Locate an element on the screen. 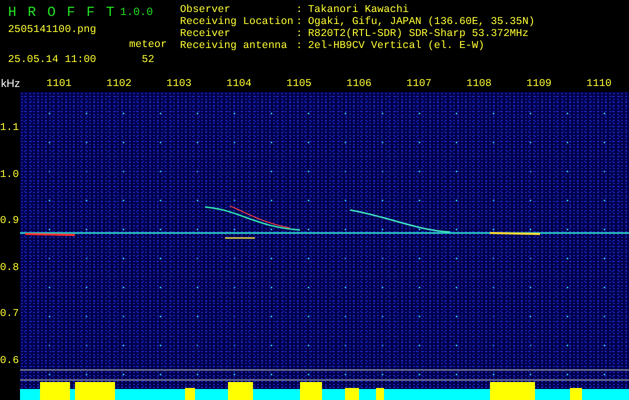  y-axis-label: 1.1 is located at coordinates (9, 128).